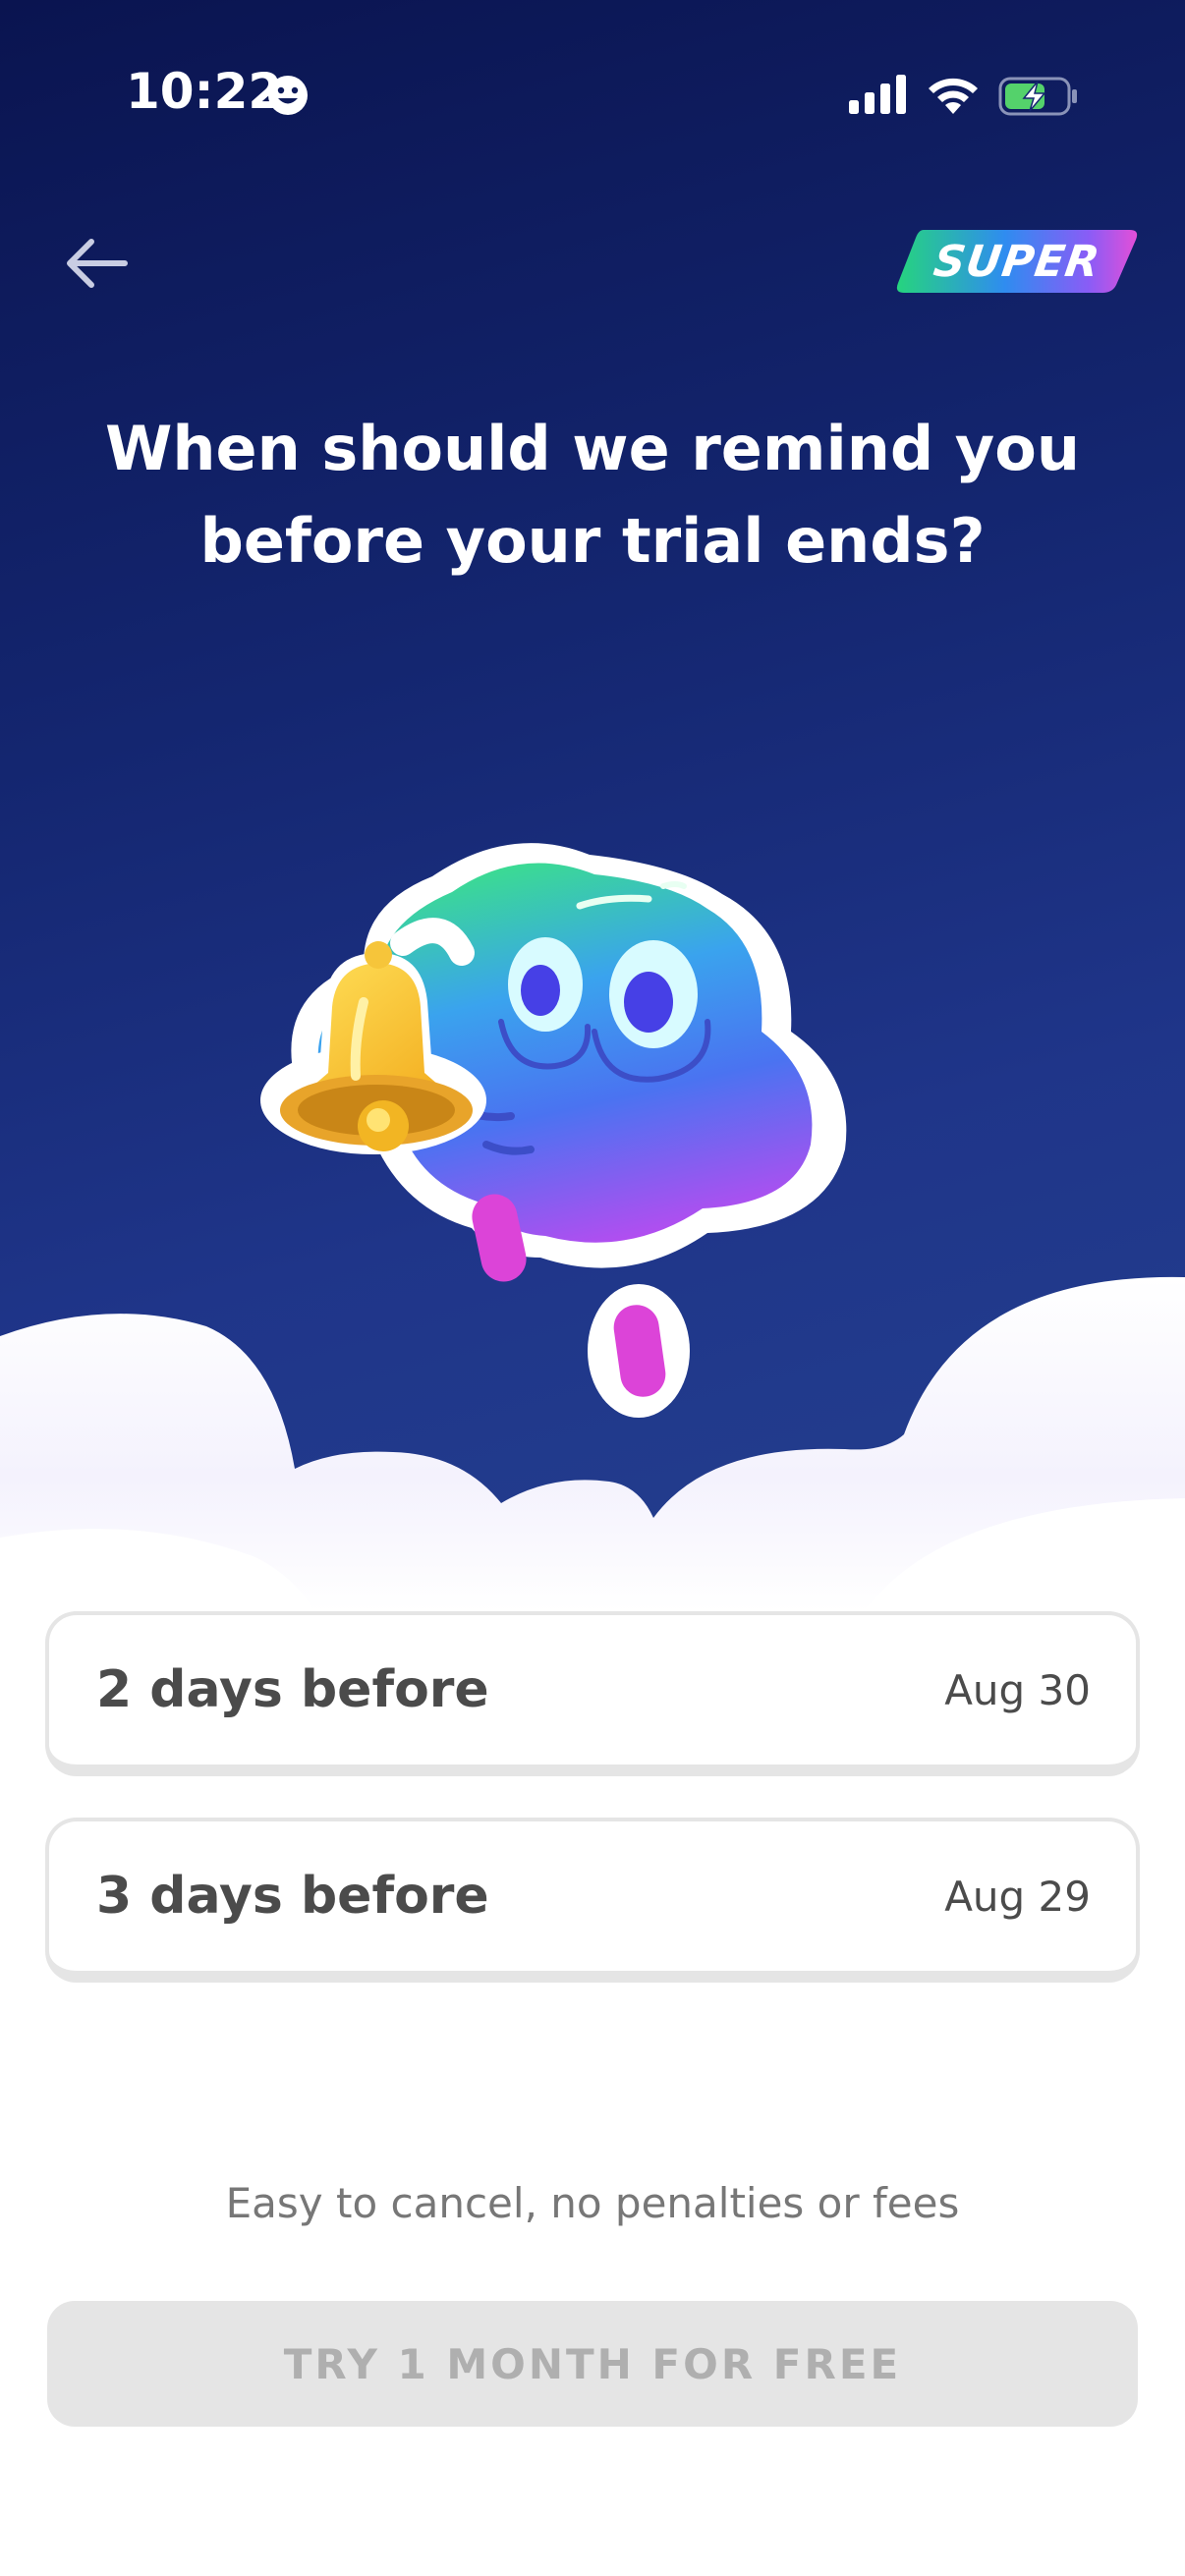 This screenshot has width=1185, height=2576. Describe the element at coordinates (1038, 96) in the screenshot. I see `battery-charging-icon` at that location.